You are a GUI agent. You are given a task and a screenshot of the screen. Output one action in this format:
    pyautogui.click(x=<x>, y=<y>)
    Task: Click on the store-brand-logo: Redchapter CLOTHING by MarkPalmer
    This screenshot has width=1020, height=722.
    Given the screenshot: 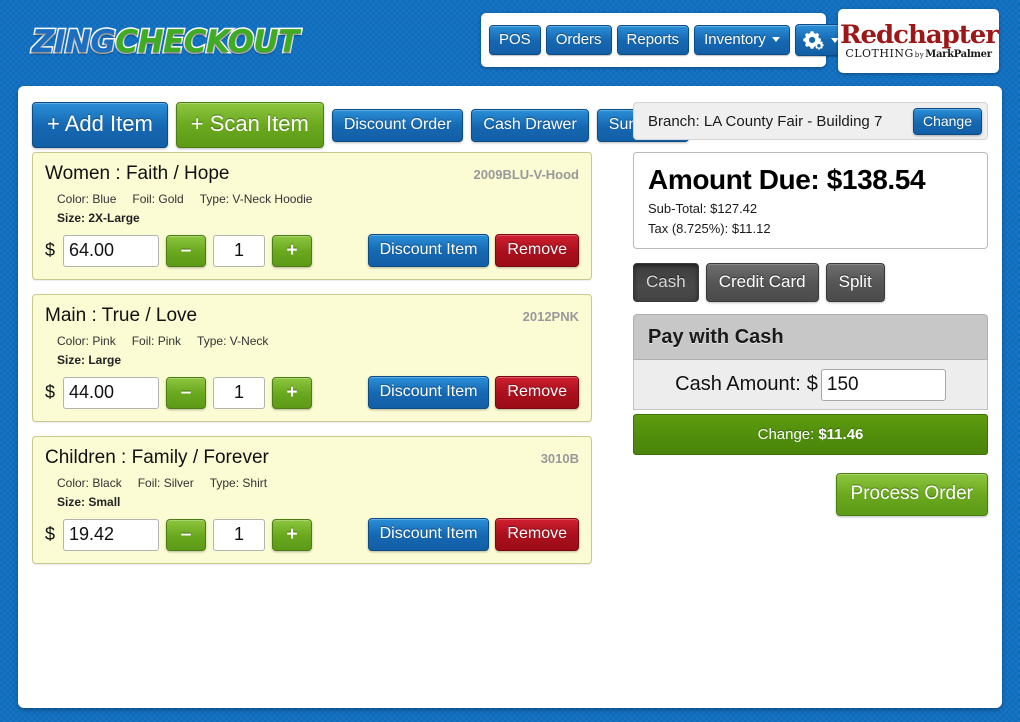 What is the action you would take?
    pyautogui.click(x=918, y=41)
    